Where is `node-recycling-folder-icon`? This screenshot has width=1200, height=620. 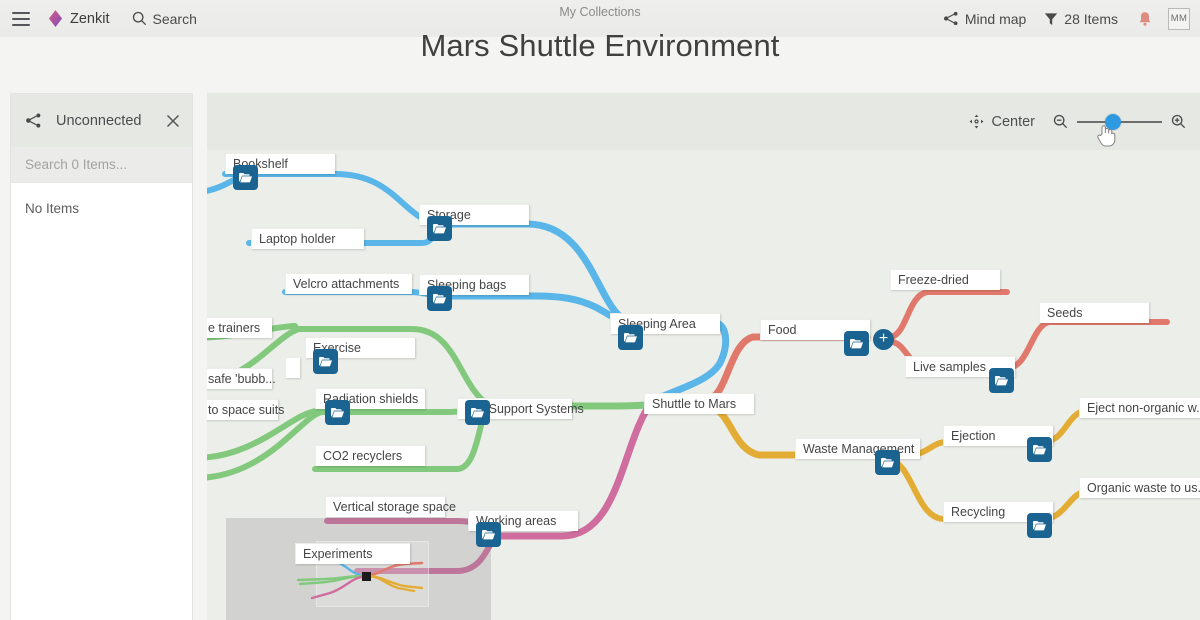 node-recycling-folder-icon is located at coordinates (1039, 525).